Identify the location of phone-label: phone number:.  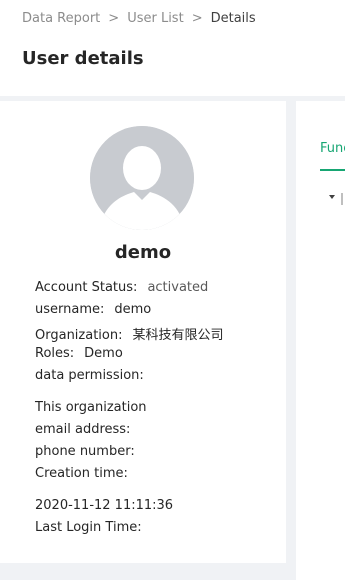
(85, 451).